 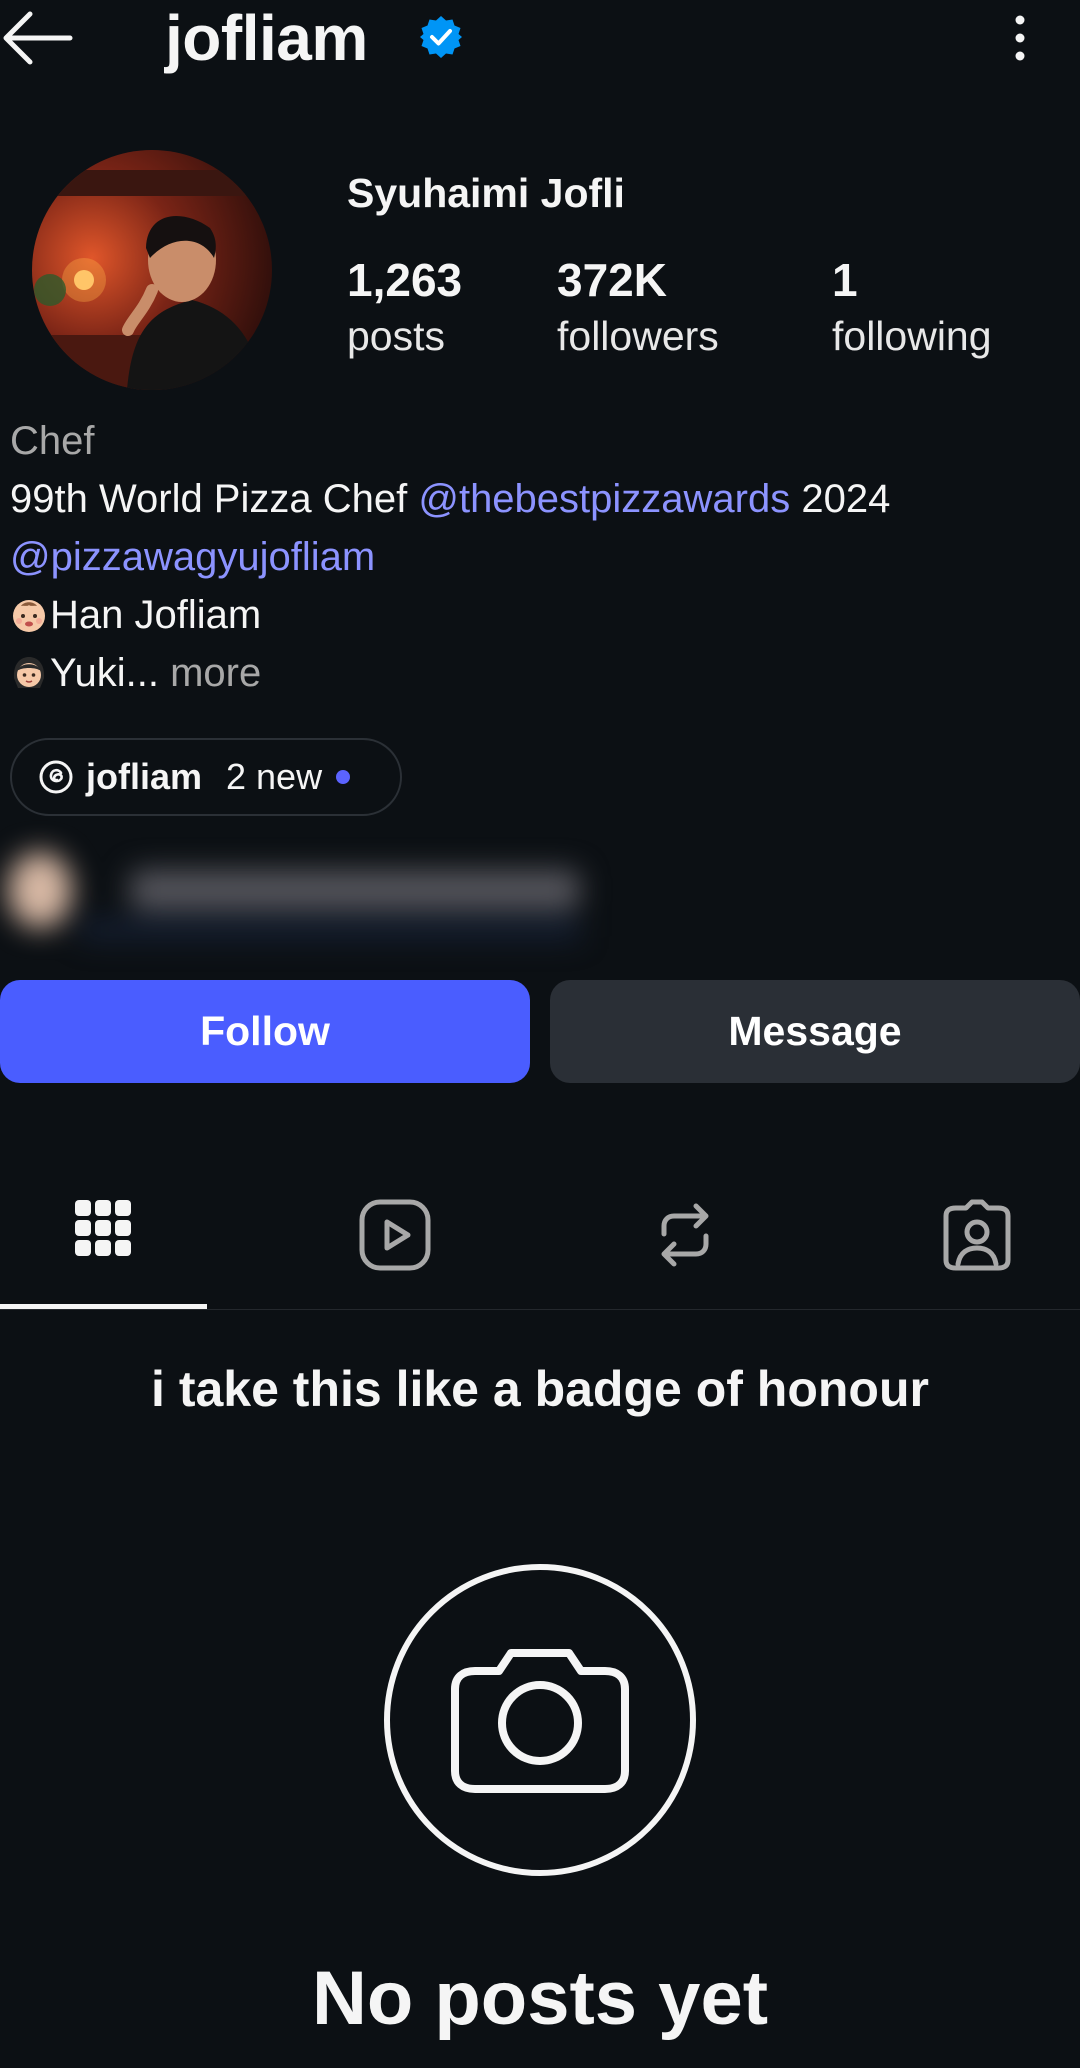 I want to click on tagged-icon, so click(x=977, y=1235).